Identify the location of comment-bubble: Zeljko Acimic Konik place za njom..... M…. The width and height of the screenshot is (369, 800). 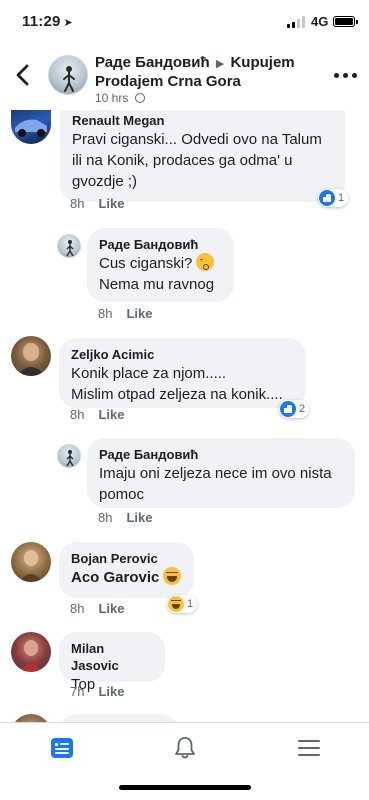
(182, 373).